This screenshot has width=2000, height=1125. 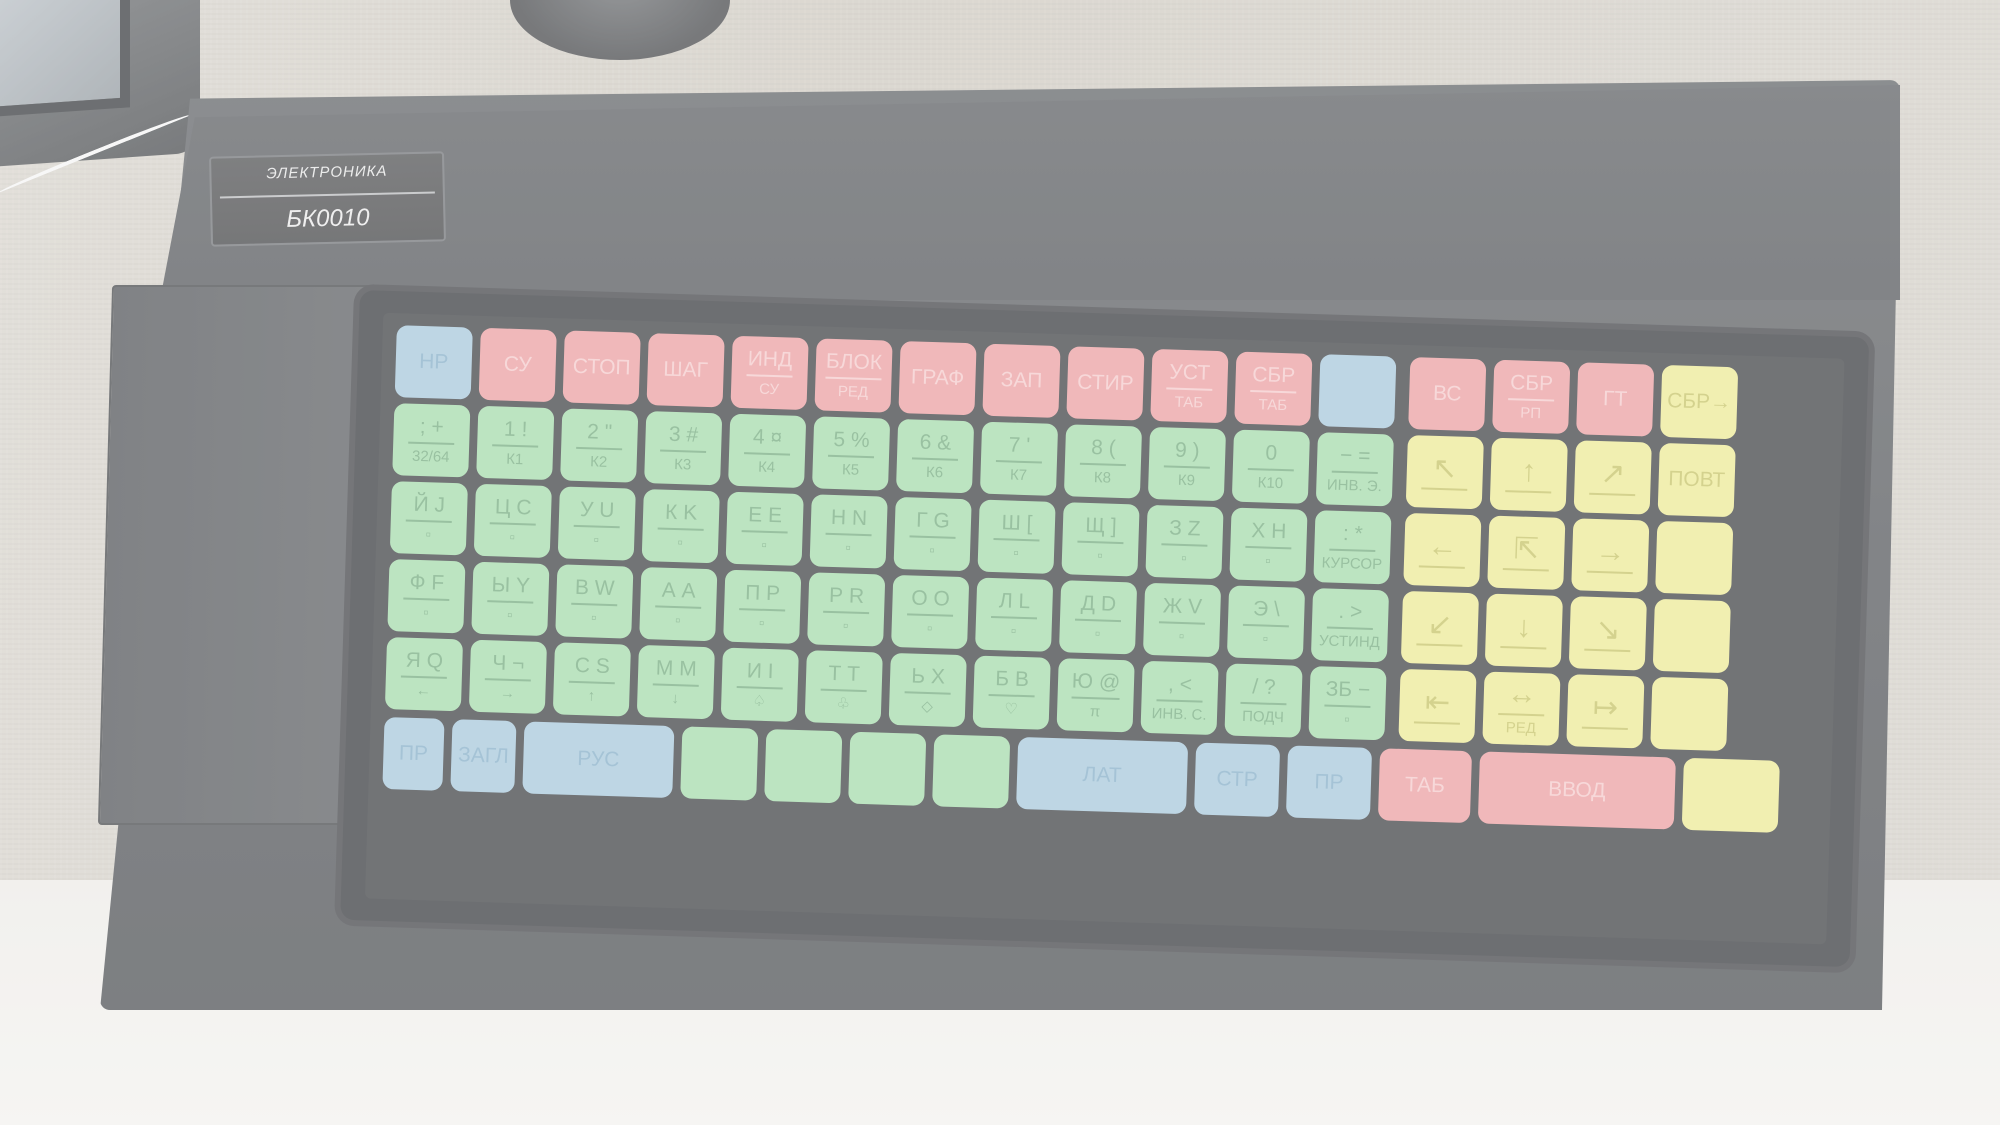 I want to click on key: 4 ¤ К4, so click(x=767, y=451).